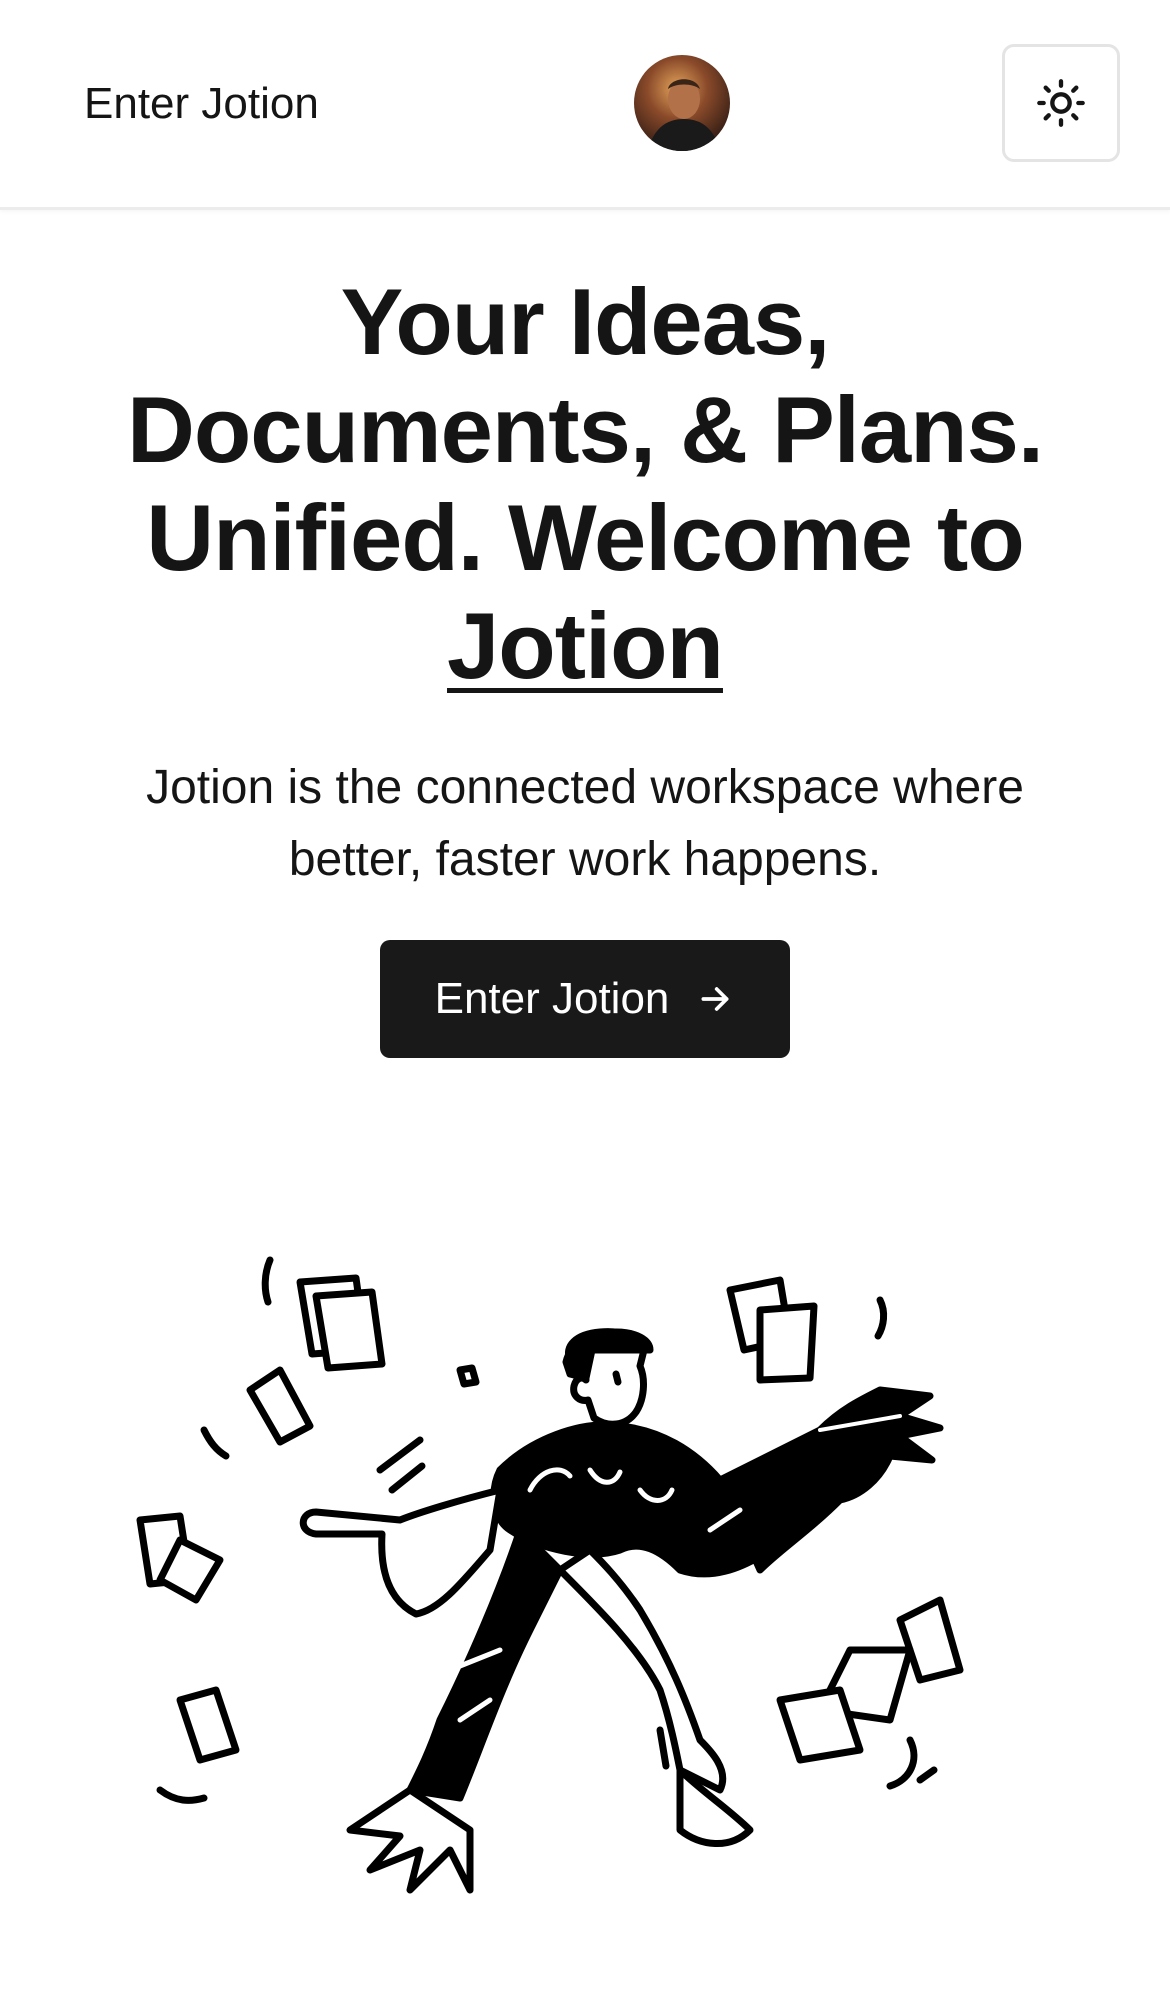  What do you see at coordinates (585, 321) in the screenshot?
I see `hero-title-line-1: Your Ideas,` at bounding box center [585, 321].